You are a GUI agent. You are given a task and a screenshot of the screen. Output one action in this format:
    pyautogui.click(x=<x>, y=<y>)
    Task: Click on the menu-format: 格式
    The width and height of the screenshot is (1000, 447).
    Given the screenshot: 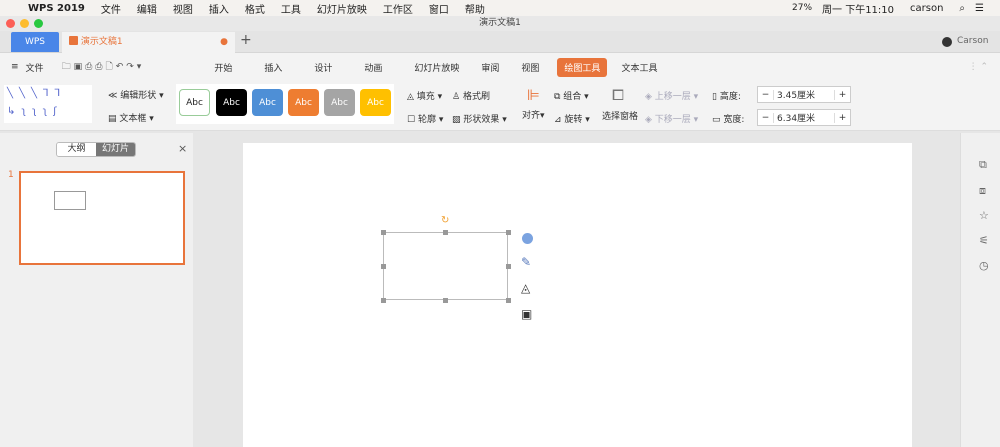 What is the action you would take?
    pyautogui.click(x=255, y=8)
    